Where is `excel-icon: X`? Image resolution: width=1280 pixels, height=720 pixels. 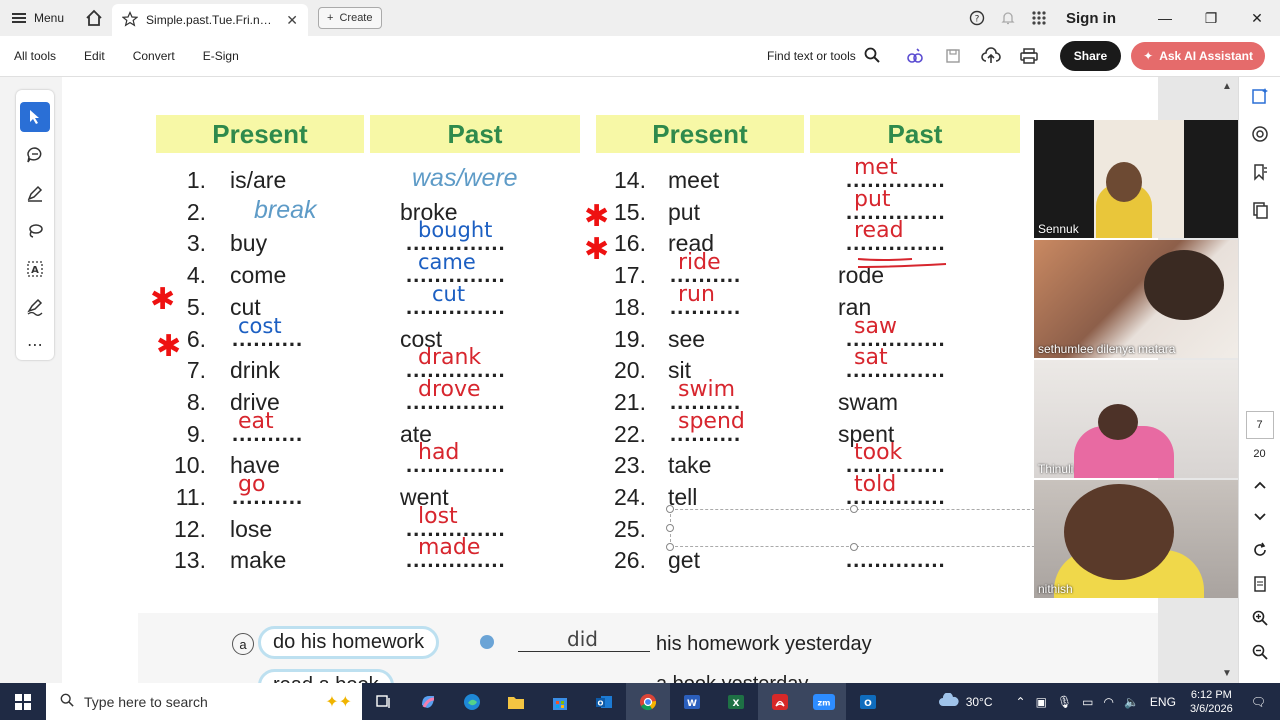
excel-icon: X is located at coordinates (736, 701).